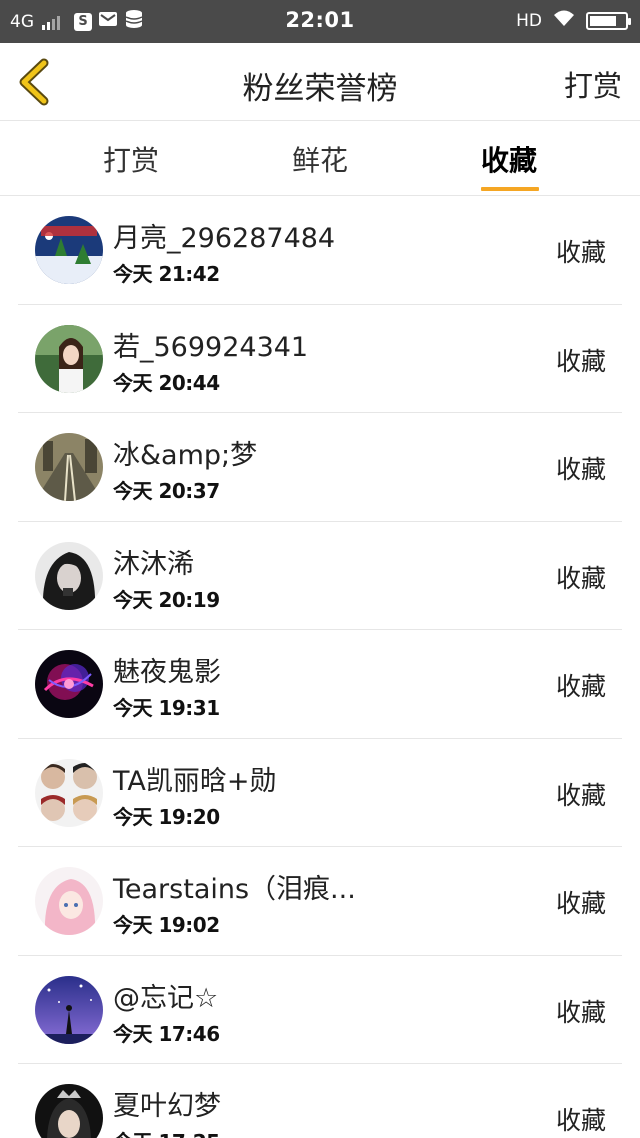 This screenshot has width=640, height=1138. I want to click on tab-bar: 打赏 鲜花 收藏, so click(320, 158).